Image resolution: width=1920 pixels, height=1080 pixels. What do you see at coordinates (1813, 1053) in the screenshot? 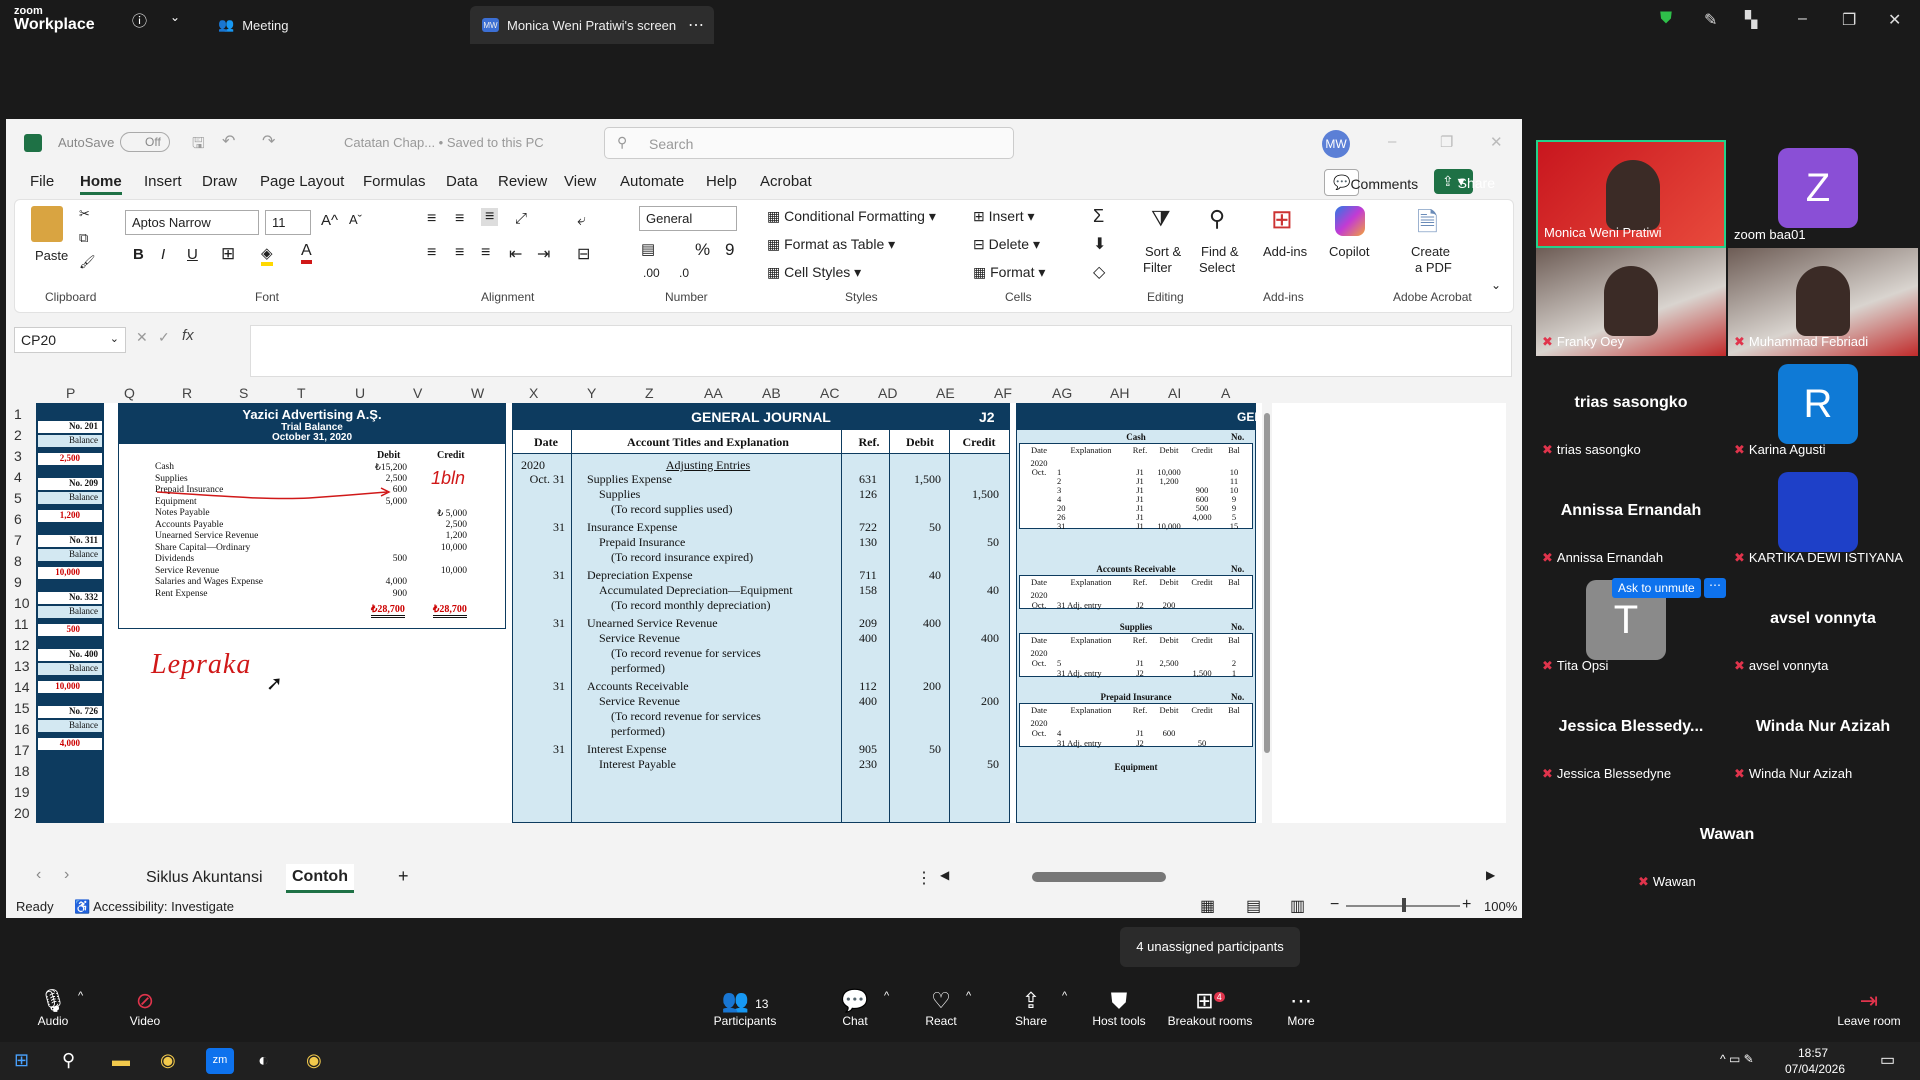
I see `clock-time: 18:57` at bounding box center [1813, 1053].